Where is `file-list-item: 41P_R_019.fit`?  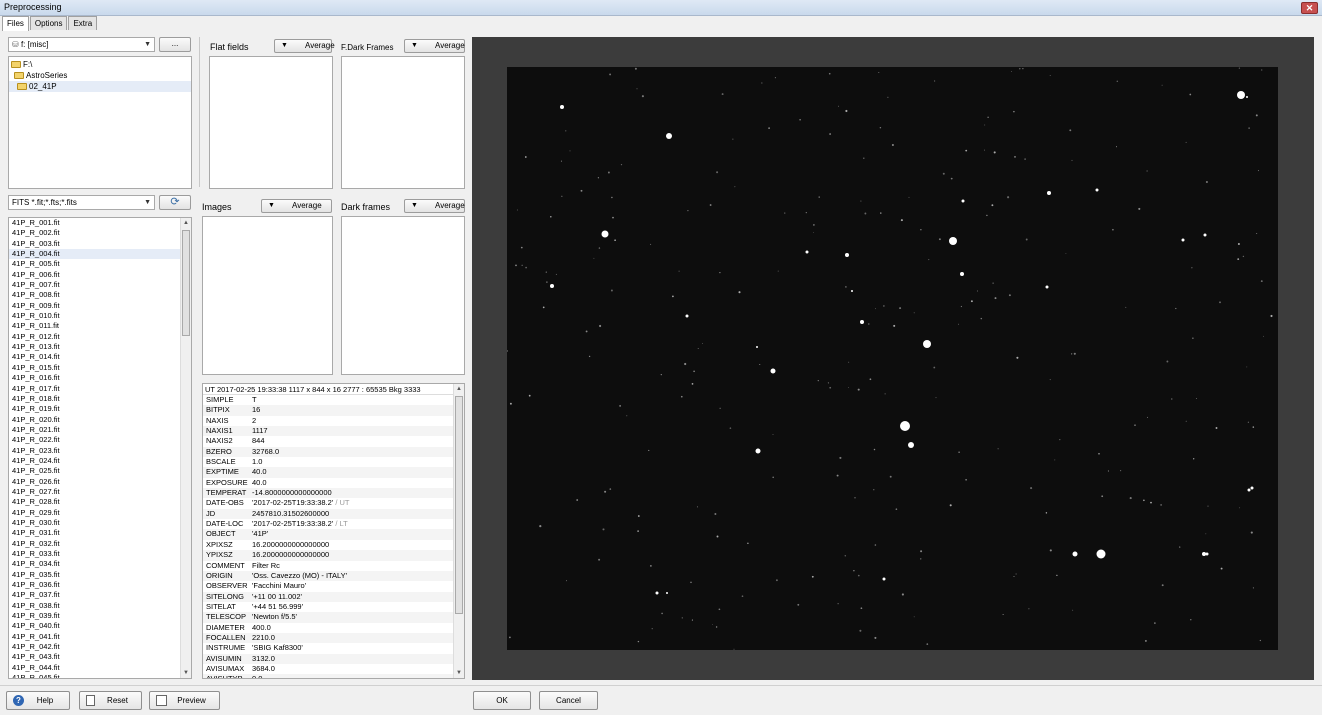
file-list-item: 41P_R_019.fit is located at coordinates (100, 409).